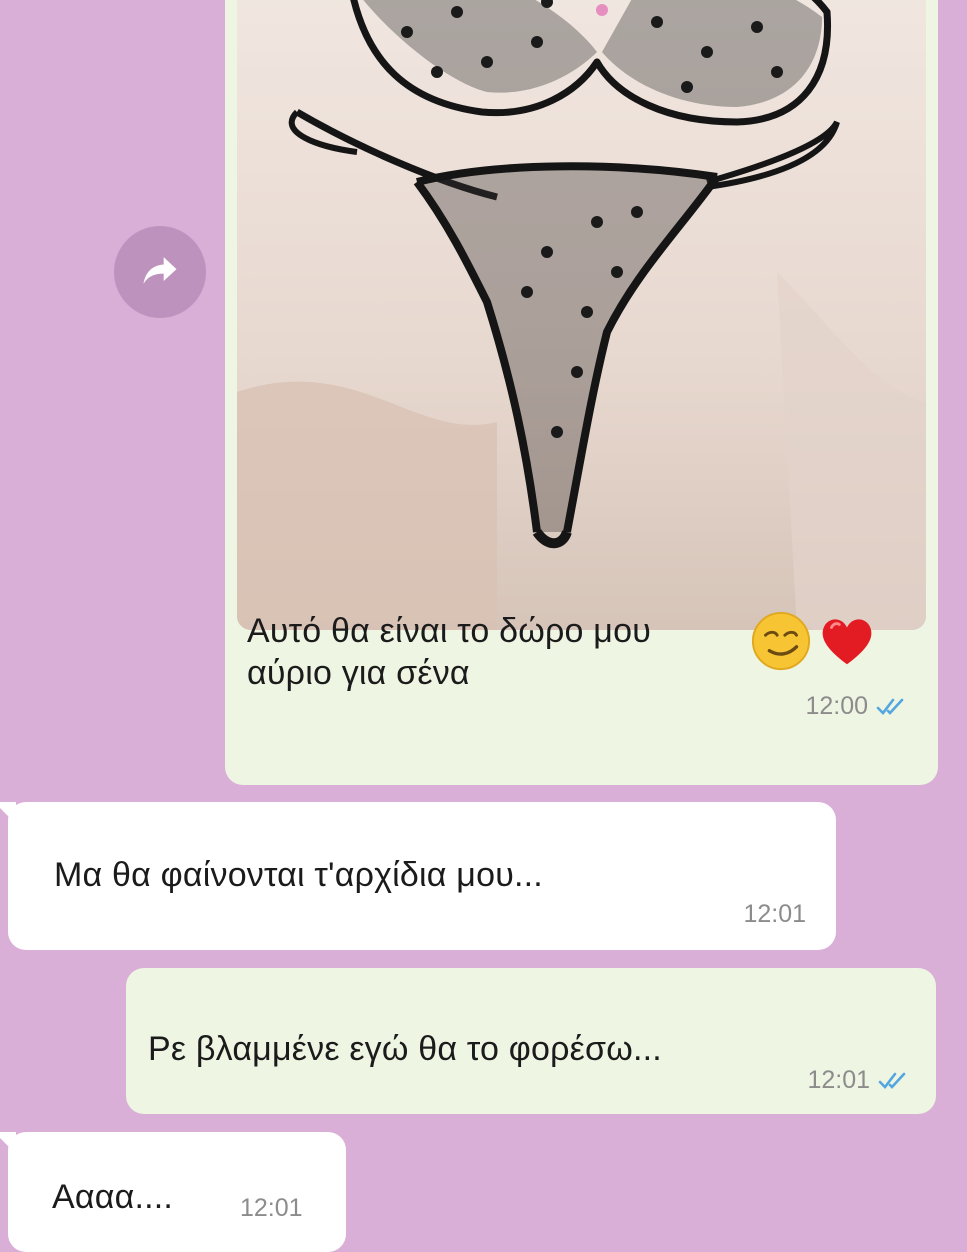 The width and height of the screenshot is (967, 1252). Describe the element at coordinates (781, 641) in the screenshot. I see `smirk-emoji-icon` at that location.